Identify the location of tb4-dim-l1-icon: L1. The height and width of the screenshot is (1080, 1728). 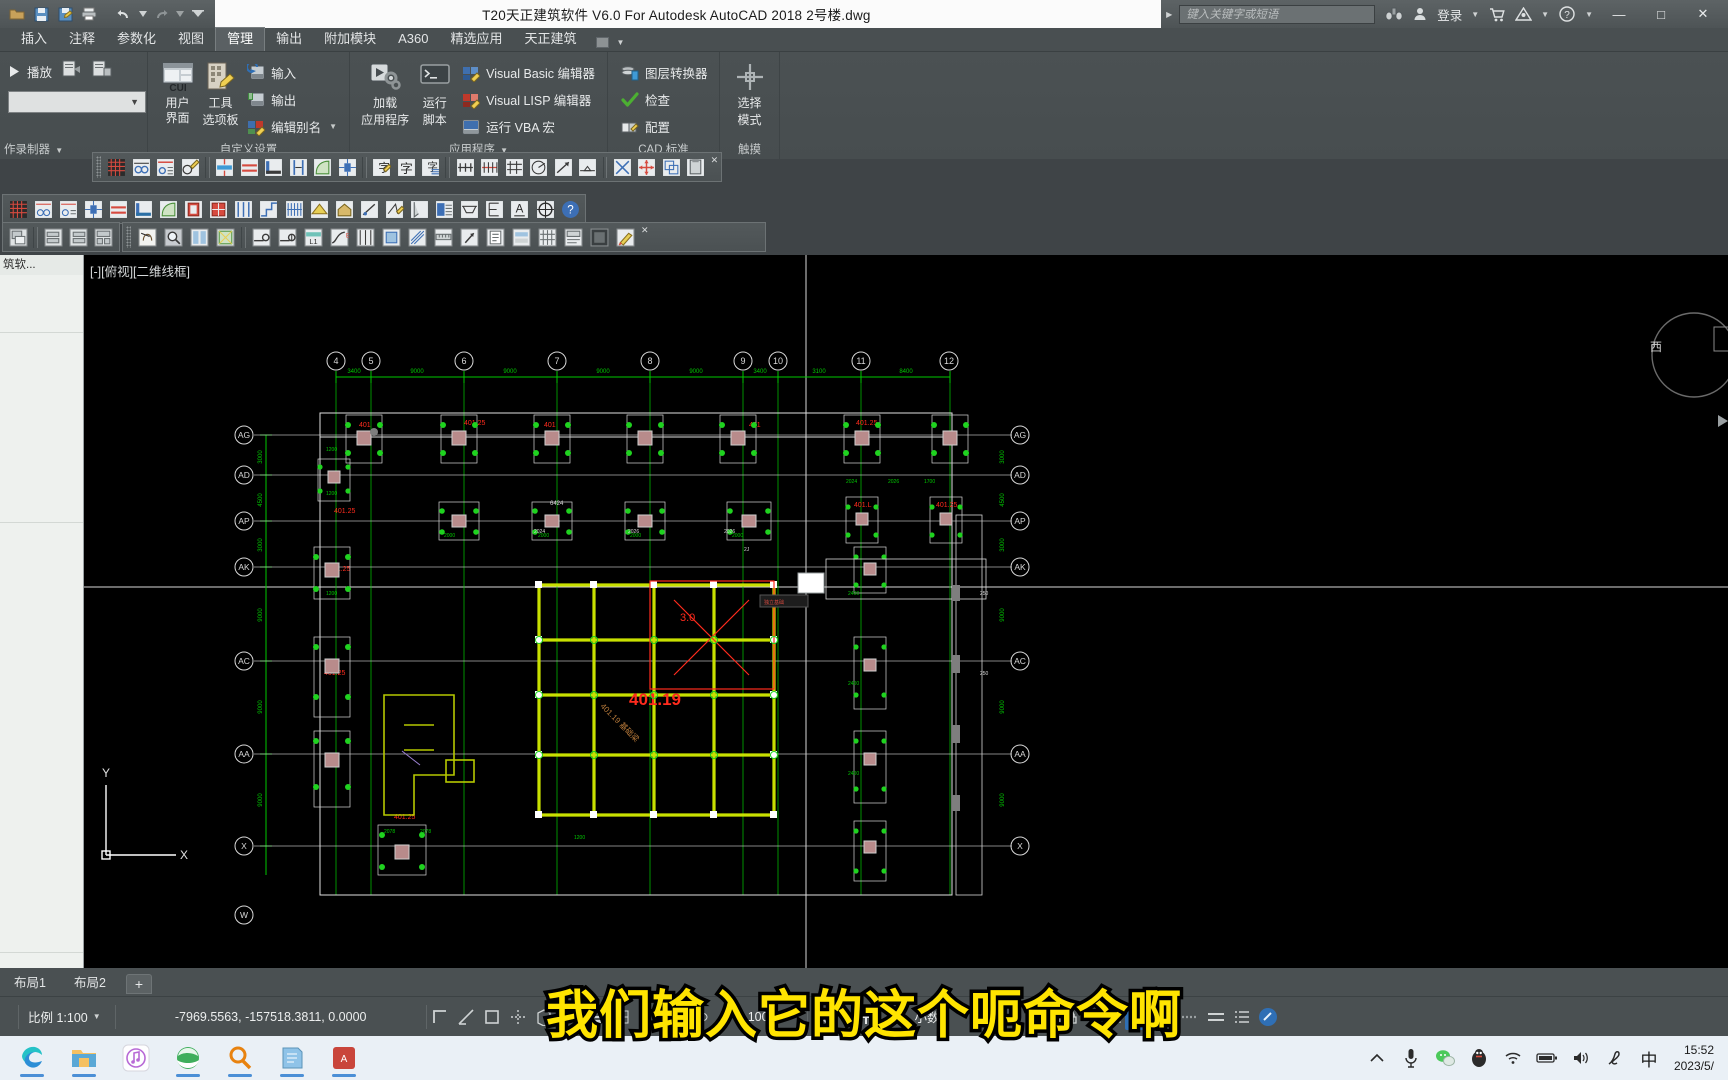
(313, 237).